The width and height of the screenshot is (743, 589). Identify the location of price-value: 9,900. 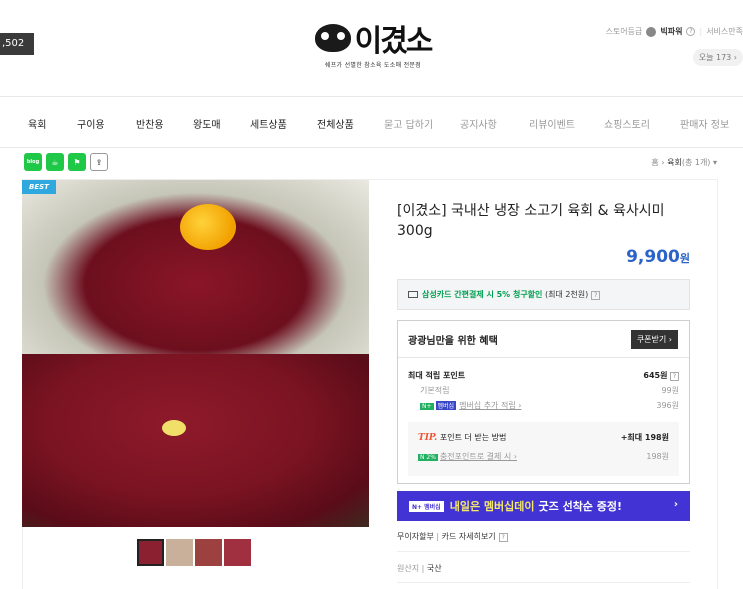
(653, 257).